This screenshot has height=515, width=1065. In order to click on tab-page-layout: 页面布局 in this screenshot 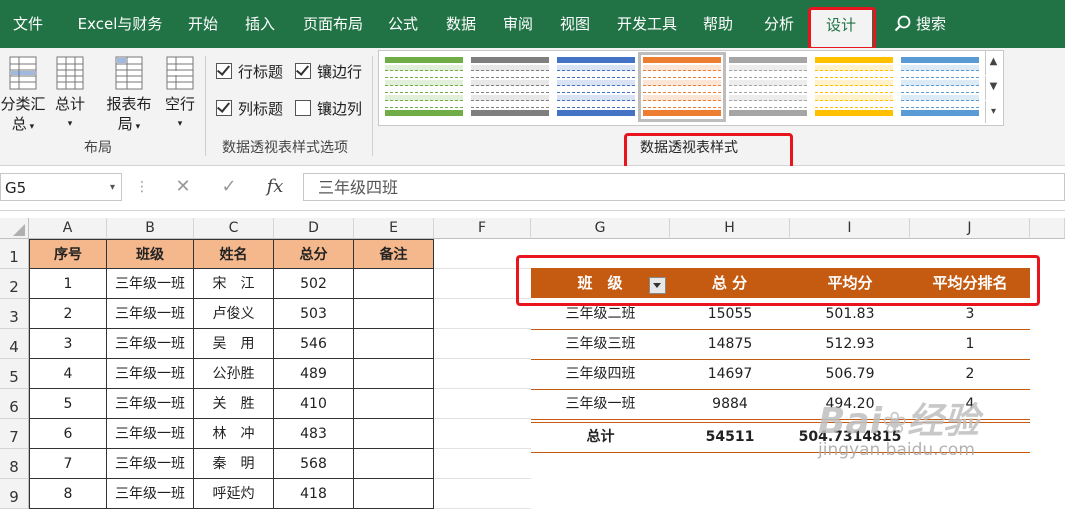, I will do `click(333, 24)`.